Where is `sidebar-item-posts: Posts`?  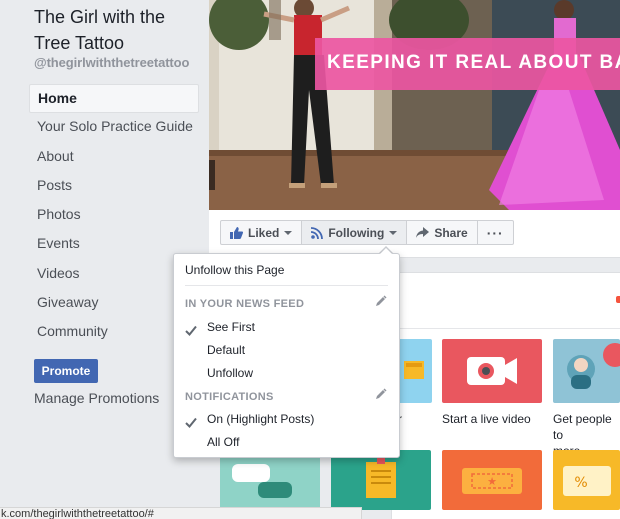 sidebar-item-posts: Posts is located at coordinates (114, 186).